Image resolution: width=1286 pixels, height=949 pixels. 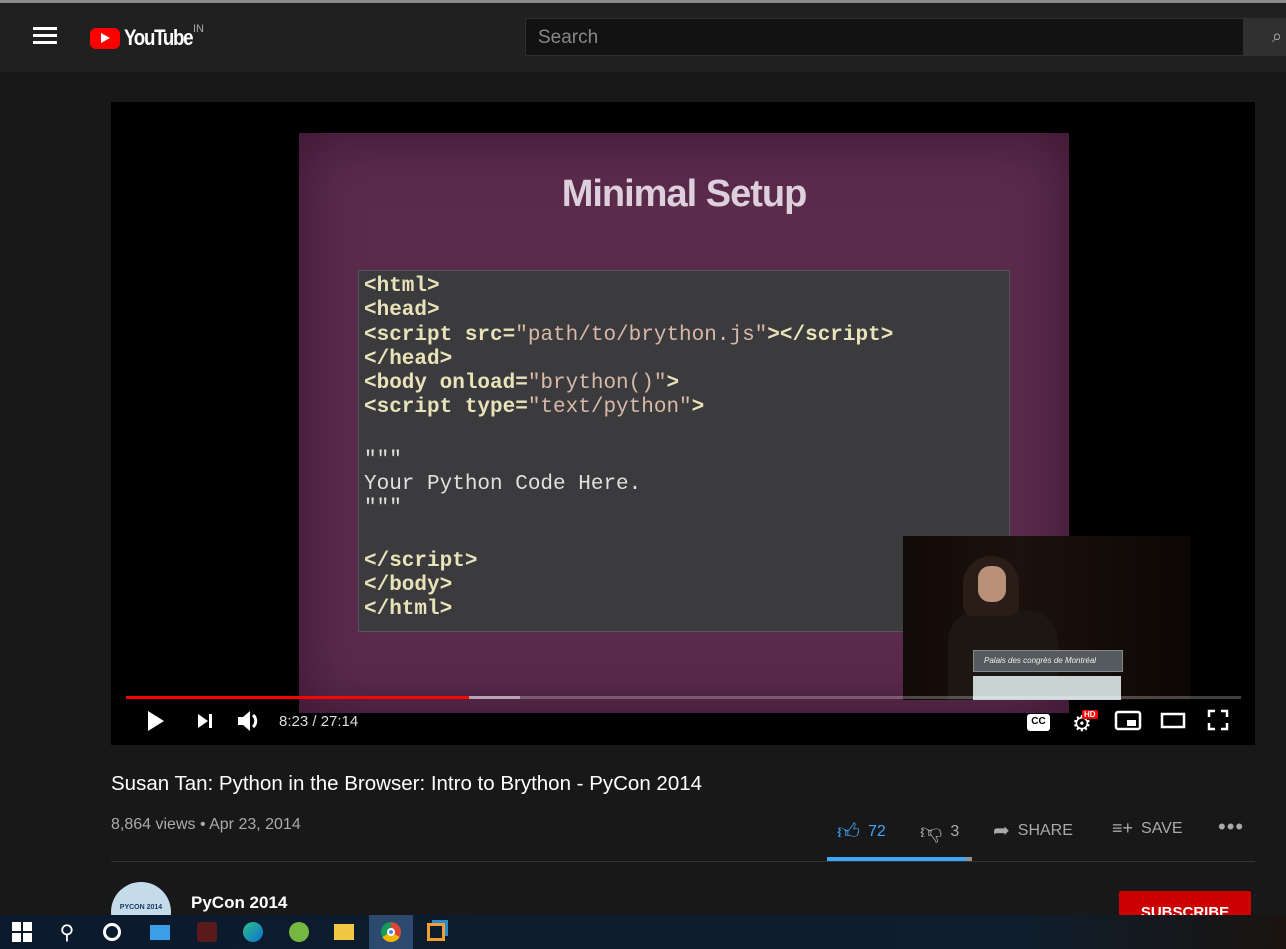 I want to click on country-code: IN, so click(x=198, y=29).